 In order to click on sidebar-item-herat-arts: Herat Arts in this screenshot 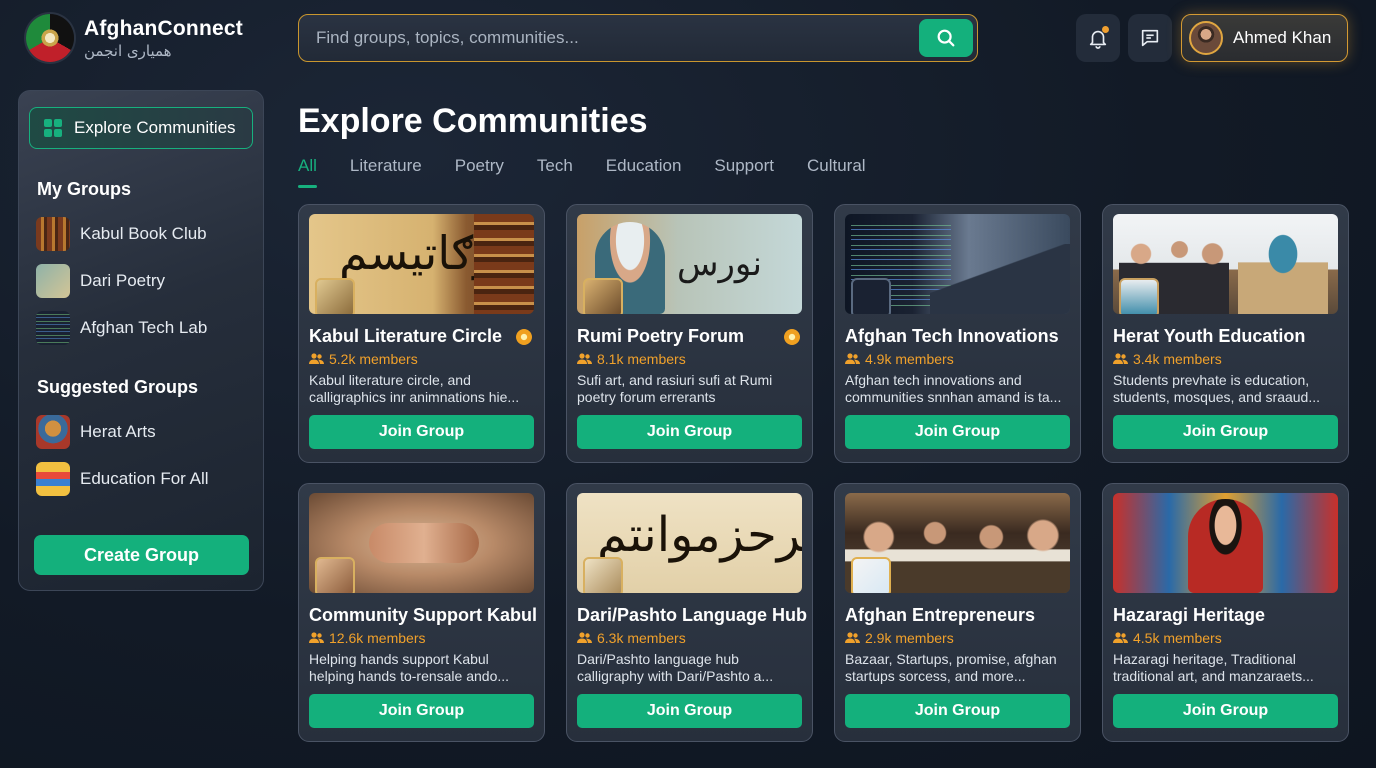, I will do `click(141, 431)`.